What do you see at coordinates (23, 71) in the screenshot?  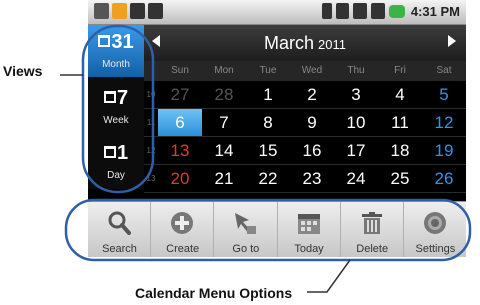 I see `views-callout-label: Views` at bounding box center [23, 71].